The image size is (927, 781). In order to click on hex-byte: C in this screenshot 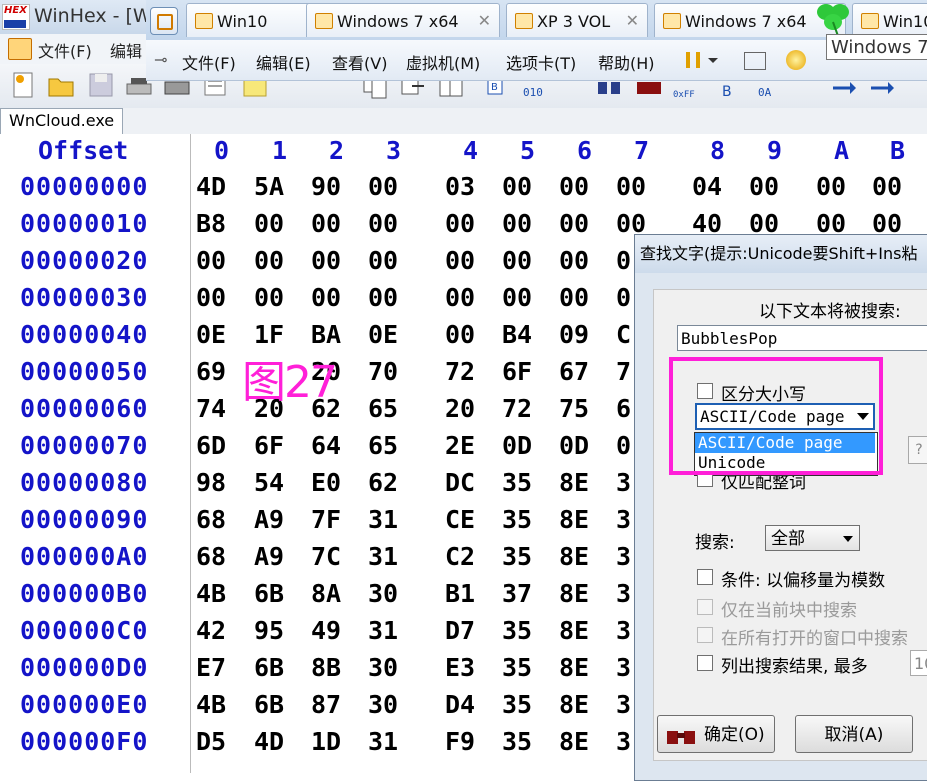, I will do `click(623, 334)`.